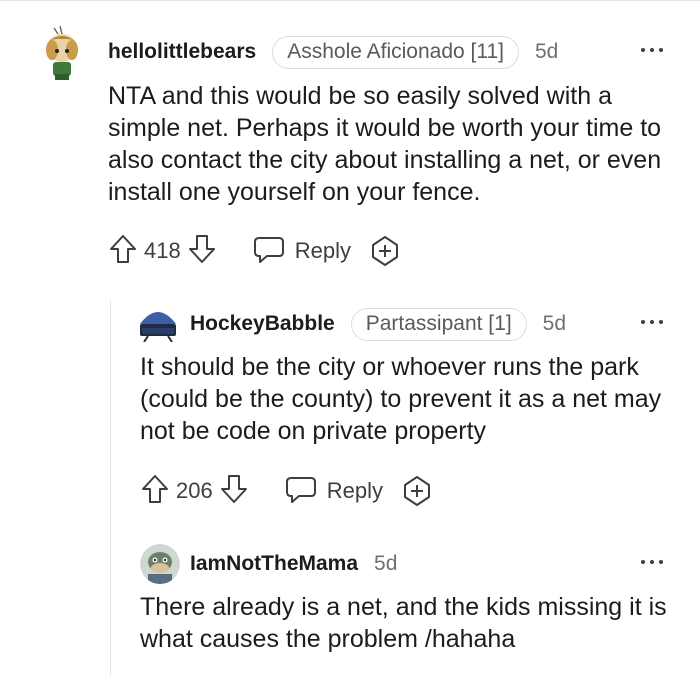 This screenshot has width=700, height=676. I want to click on username: HockeyBabble, so click(262, 324).